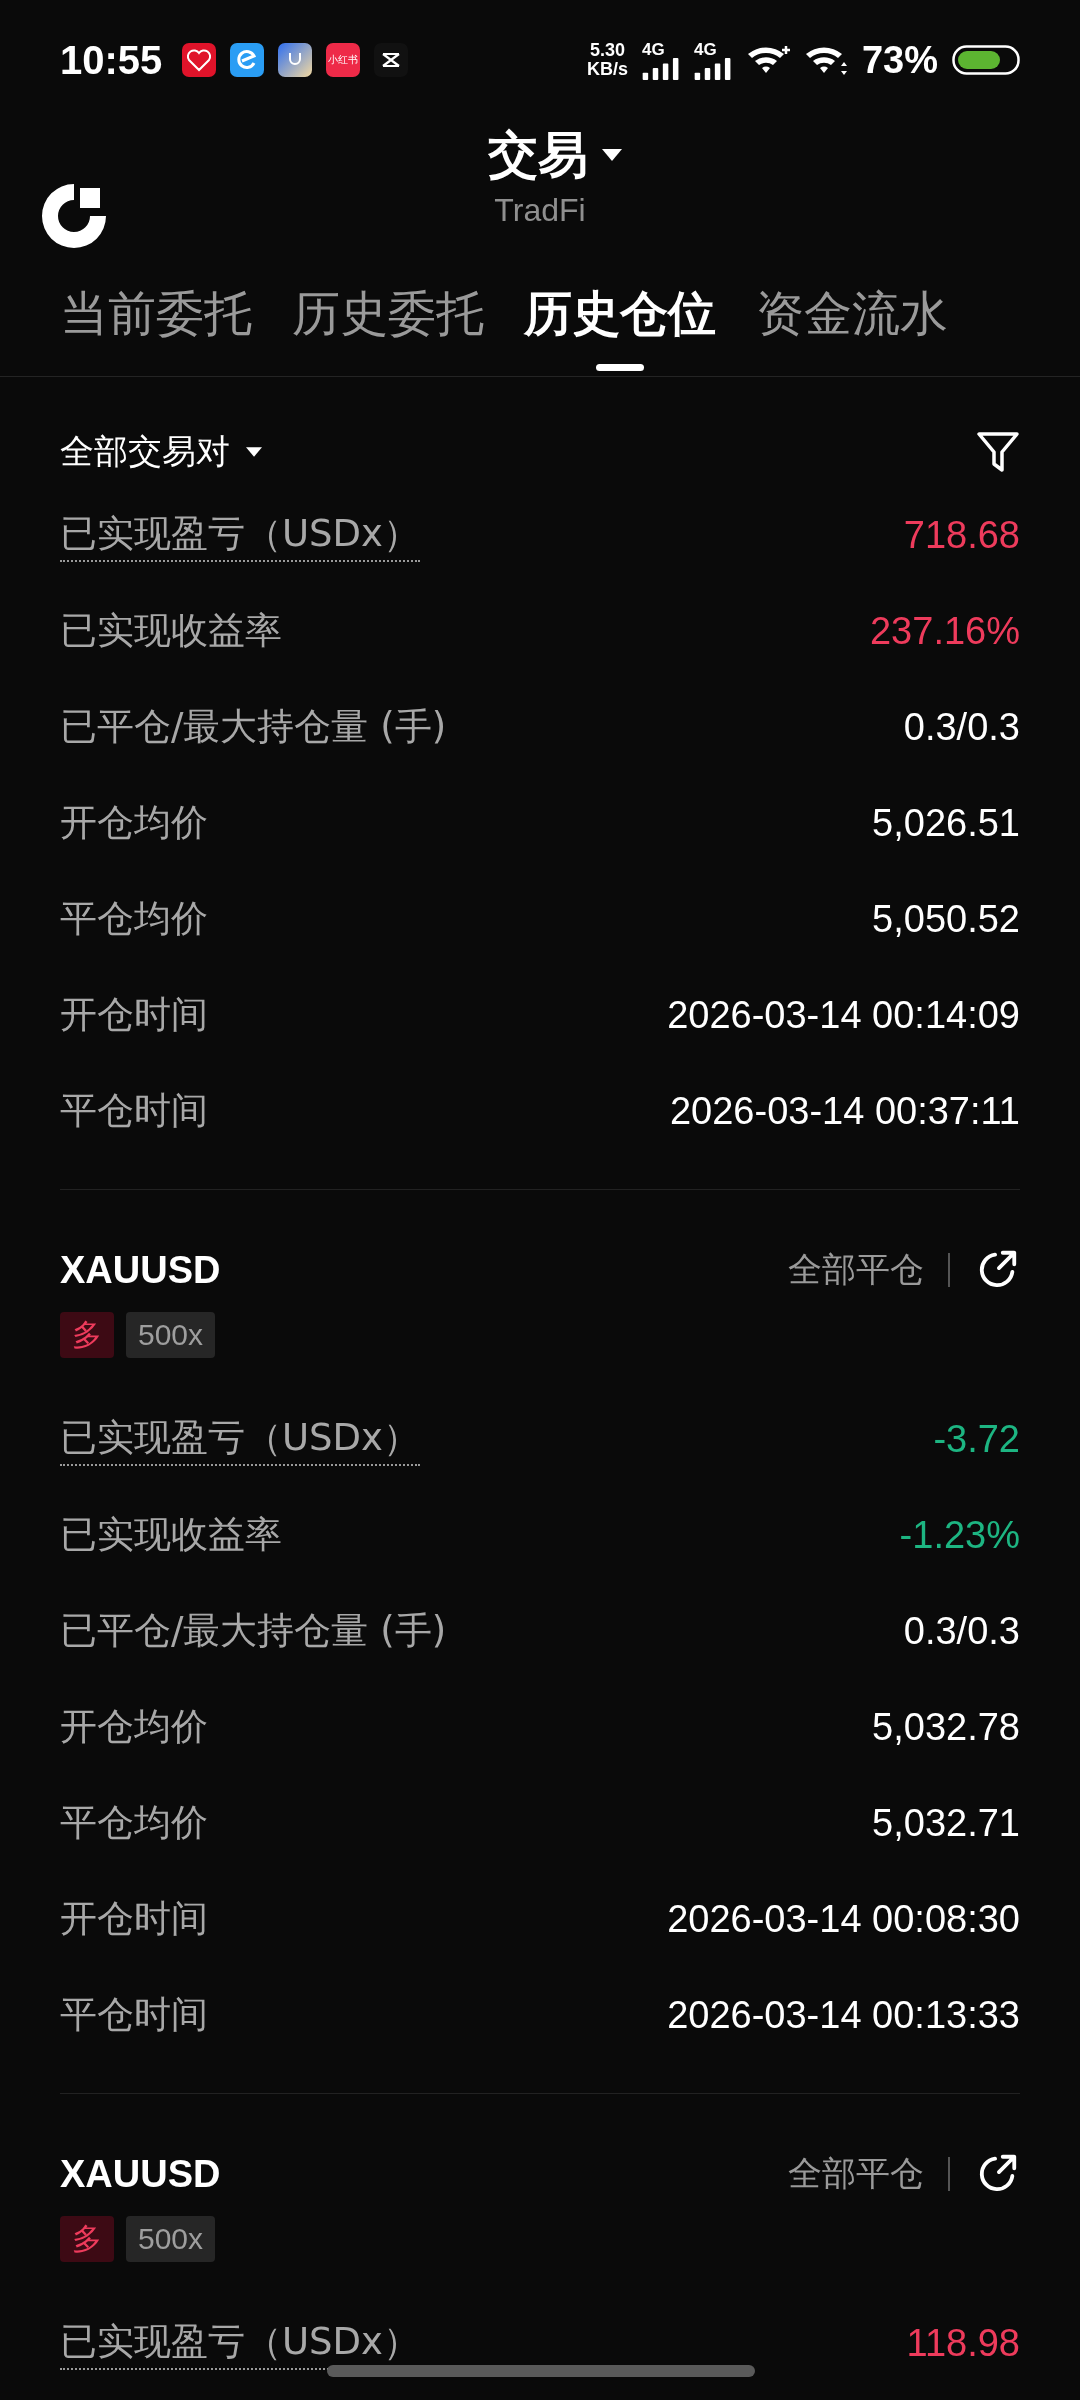 The width and height of the screenshot is (1080, 2400). What do you see at coordinates (946, 1823) in the screenshot?
I see `field-value: 5,032.71` at bounding box center [946, 1823].